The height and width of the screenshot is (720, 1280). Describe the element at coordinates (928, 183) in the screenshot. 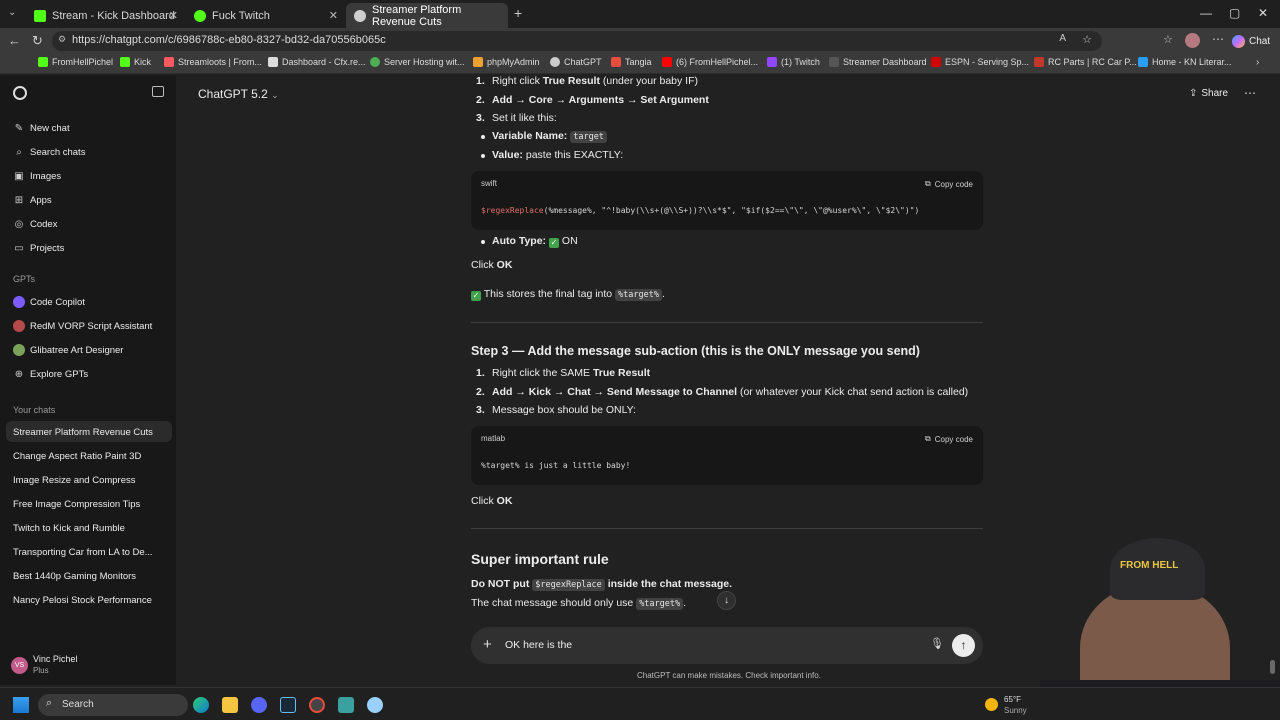

I see `copy-icon: ⧉` at that location.